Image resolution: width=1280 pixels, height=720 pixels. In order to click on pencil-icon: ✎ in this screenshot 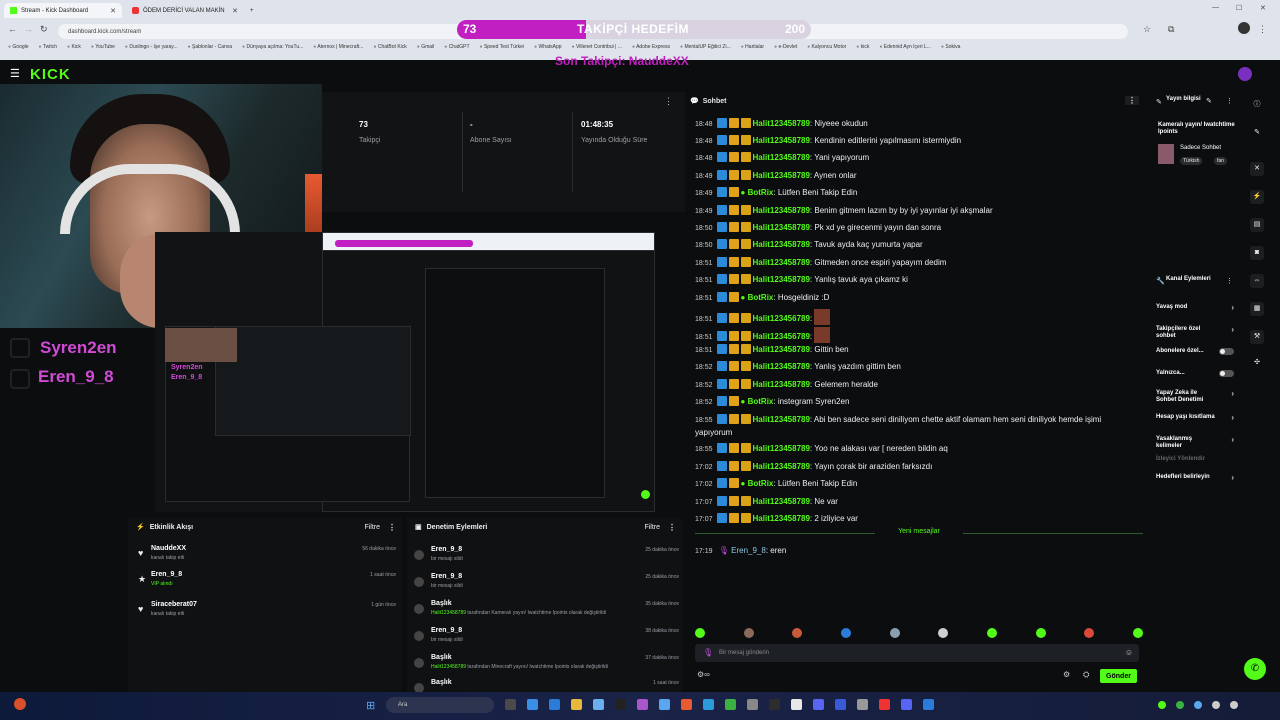, I will do `click(1257, 133)`.